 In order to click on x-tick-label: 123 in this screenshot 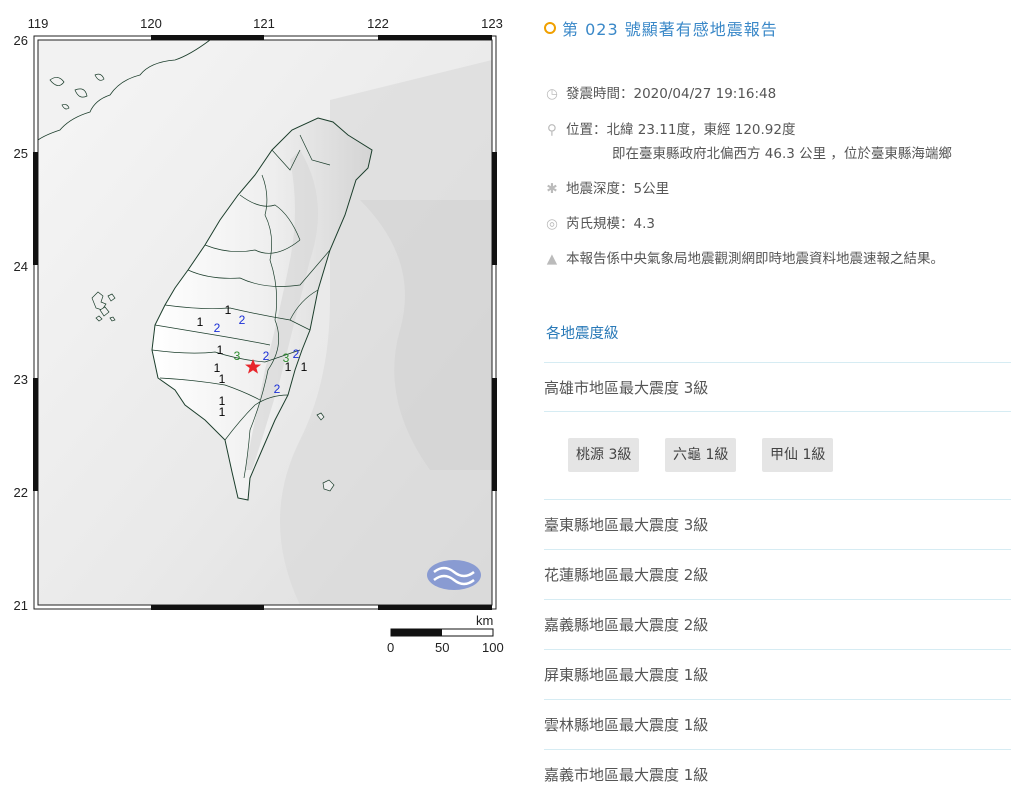, I will do `click(492, 23)`.